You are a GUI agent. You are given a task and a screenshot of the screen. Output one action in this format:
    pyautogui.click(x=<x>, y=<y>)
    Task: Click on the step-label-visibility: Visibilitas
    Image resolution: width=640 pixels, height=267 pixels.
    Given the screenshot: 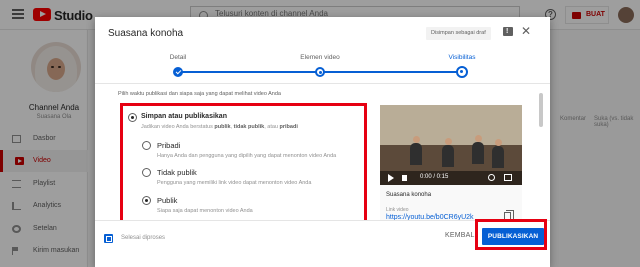 What is the action you would take?
    pyautogui.click(x=462, y=57)
    